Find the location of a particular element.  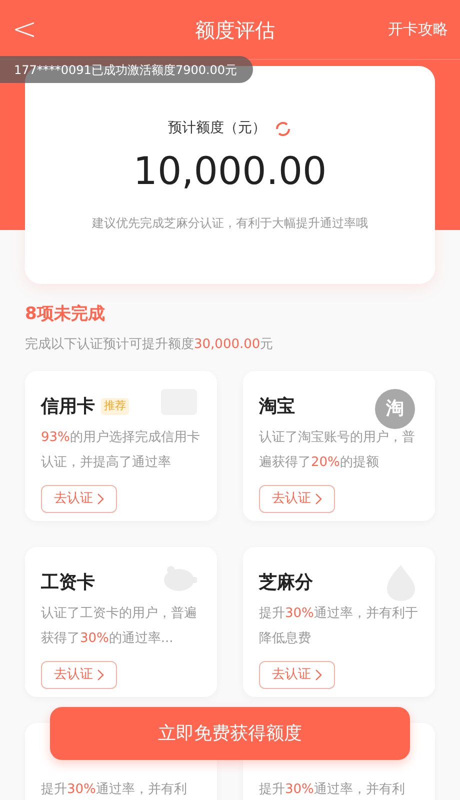

guide-link: 开卡攻略 is located at coordinates (418, 29).